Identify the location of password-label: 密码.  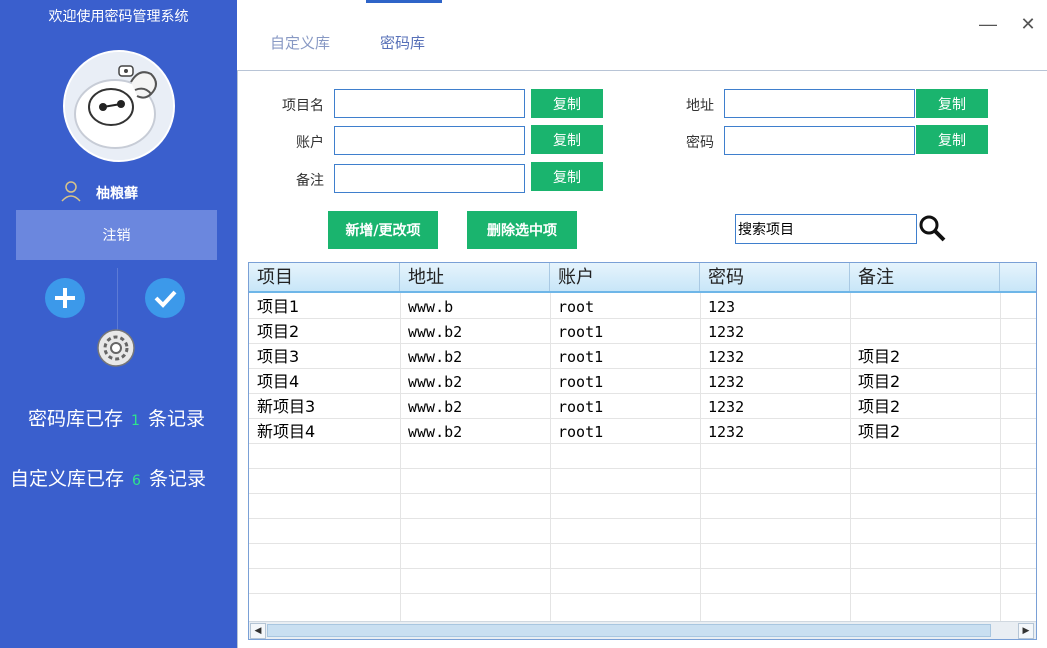
(700, 143).